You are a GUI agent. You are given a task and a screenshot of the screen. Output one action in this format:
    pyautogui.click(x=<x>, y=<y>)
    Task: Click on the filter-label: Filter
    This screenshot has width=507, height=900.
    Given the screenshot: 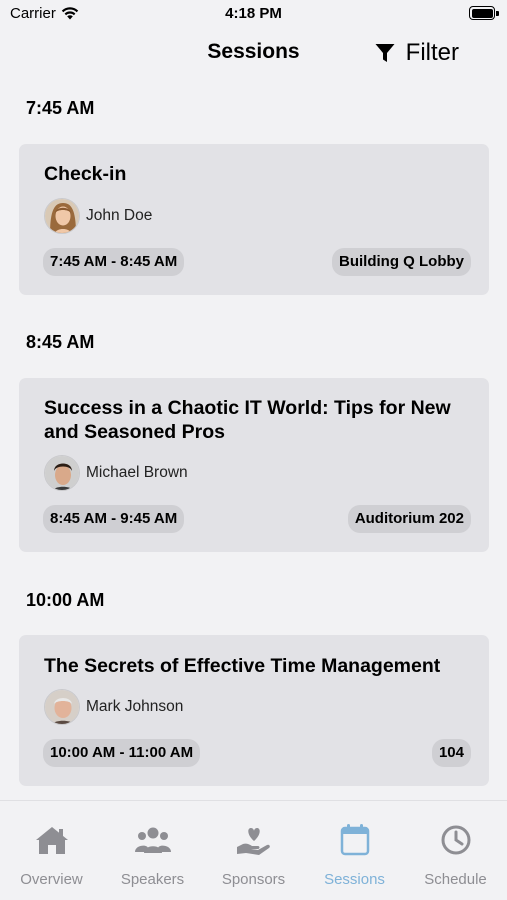 What is the action you would take?
    pyautogui.click(x=432, y=52)
    